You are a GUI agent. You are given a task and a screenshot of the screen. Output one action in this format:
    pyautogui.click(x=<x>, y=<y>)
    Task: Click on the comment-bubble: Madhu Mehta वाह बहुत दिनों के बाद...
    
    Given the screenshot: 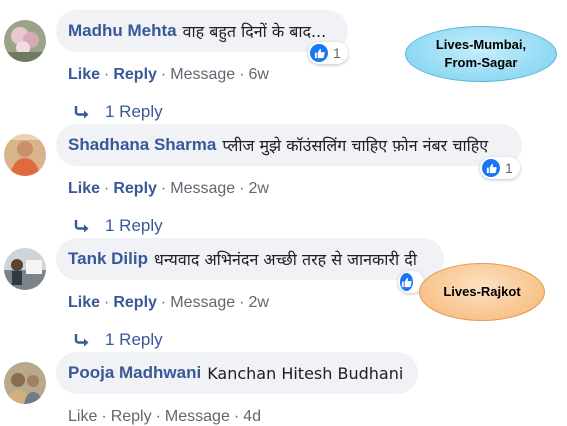 What is the action you would take?
    pyautogui.click(x=202, y=31)
    